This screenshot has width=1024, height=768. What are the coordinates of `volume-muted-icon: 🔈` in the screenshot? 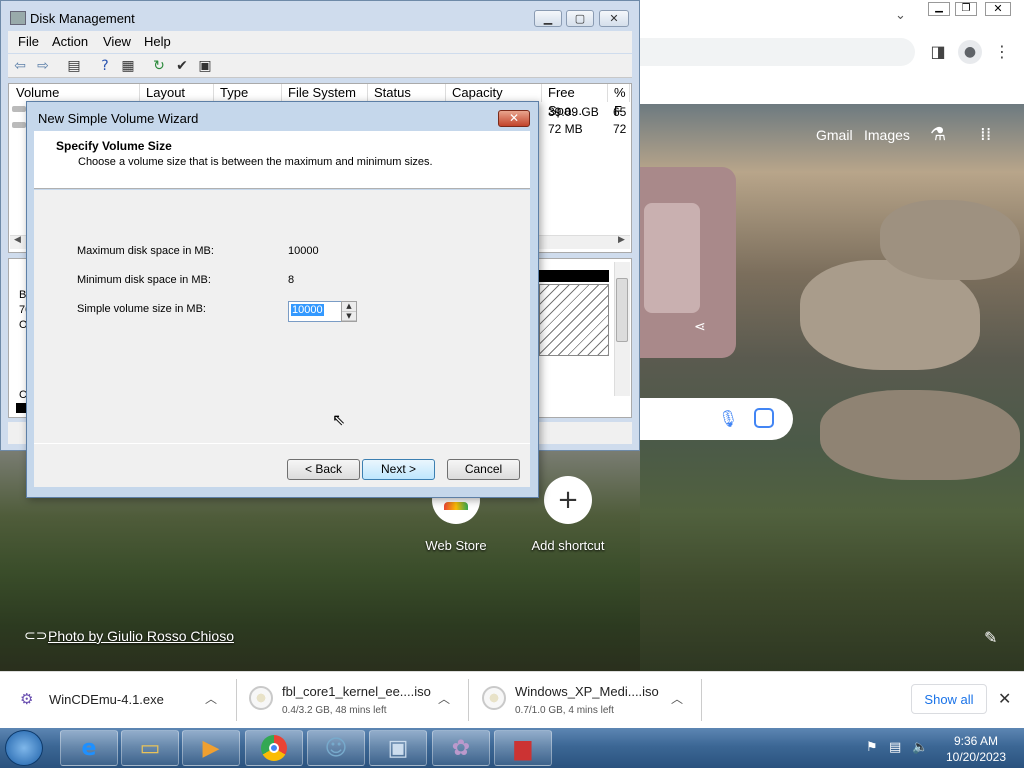 It's located at (920, 747).